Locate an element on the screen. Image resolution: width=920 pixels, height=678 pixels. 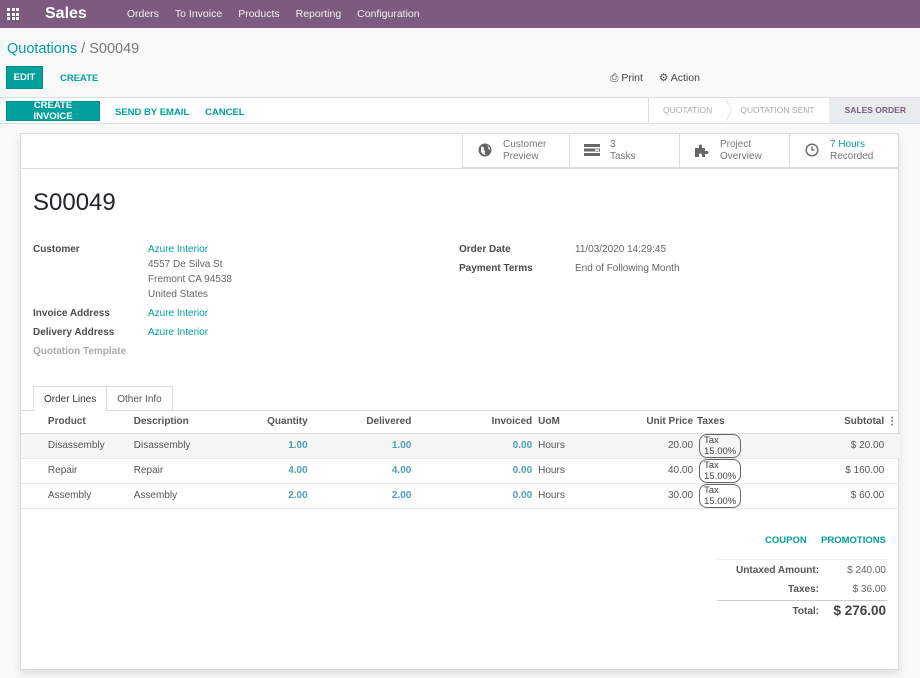
smart-button-label: Overview is located at coordinates (741, 156).